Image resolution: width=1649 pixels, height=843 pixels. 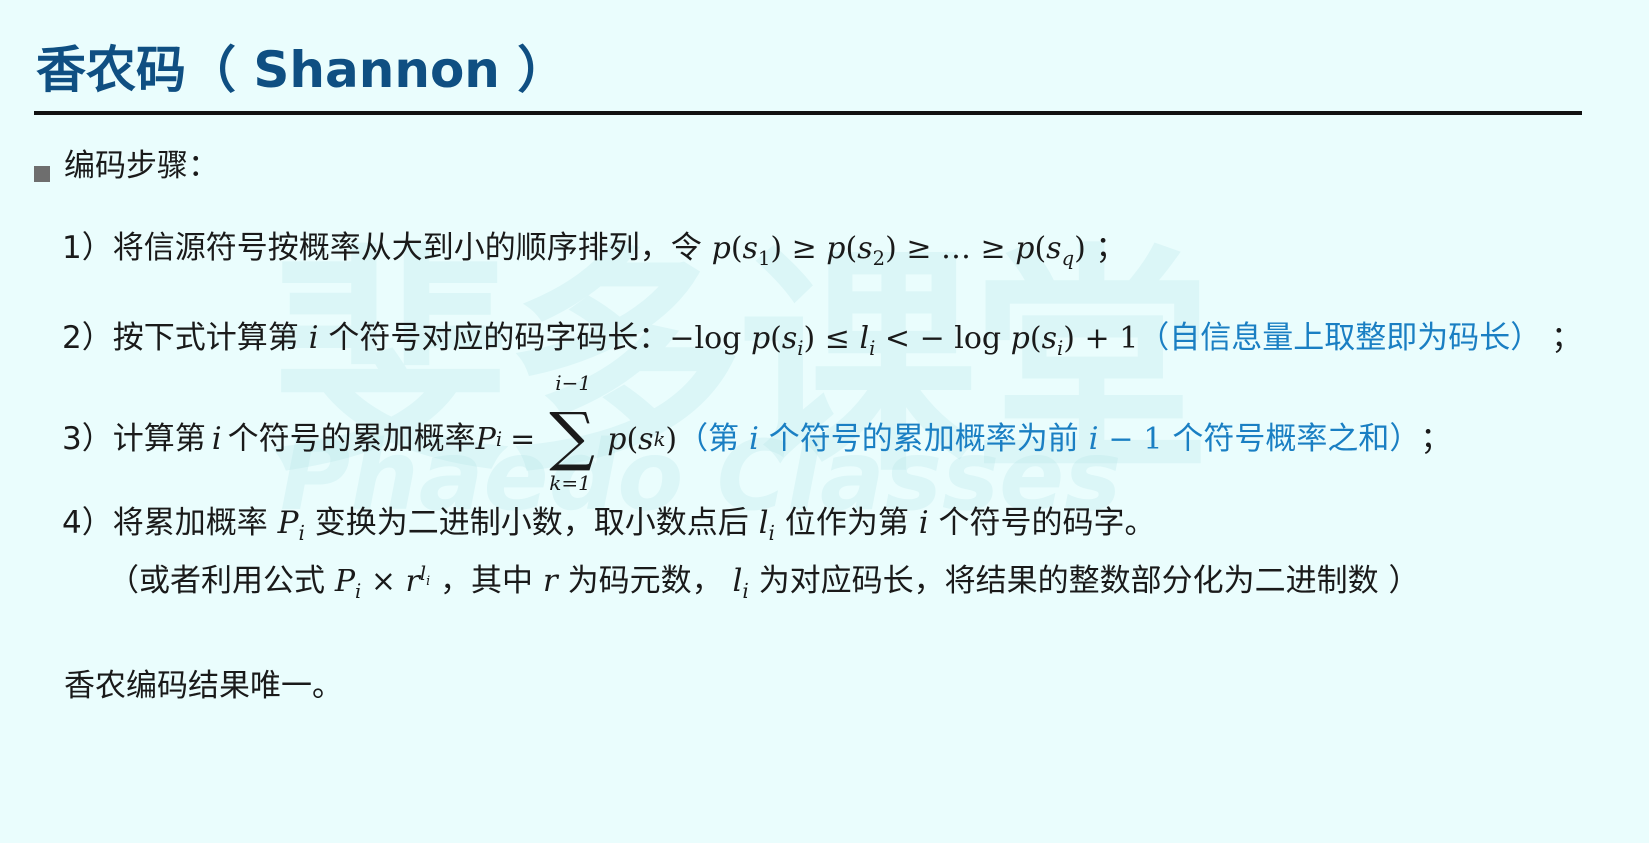 What do you see at coordinates (903, 250) in the screenshot?
I see `step-1-formula: p(s1) ≥ p(s2) ≥ … ≥ p(sq)` at bounding box center [903, 250].